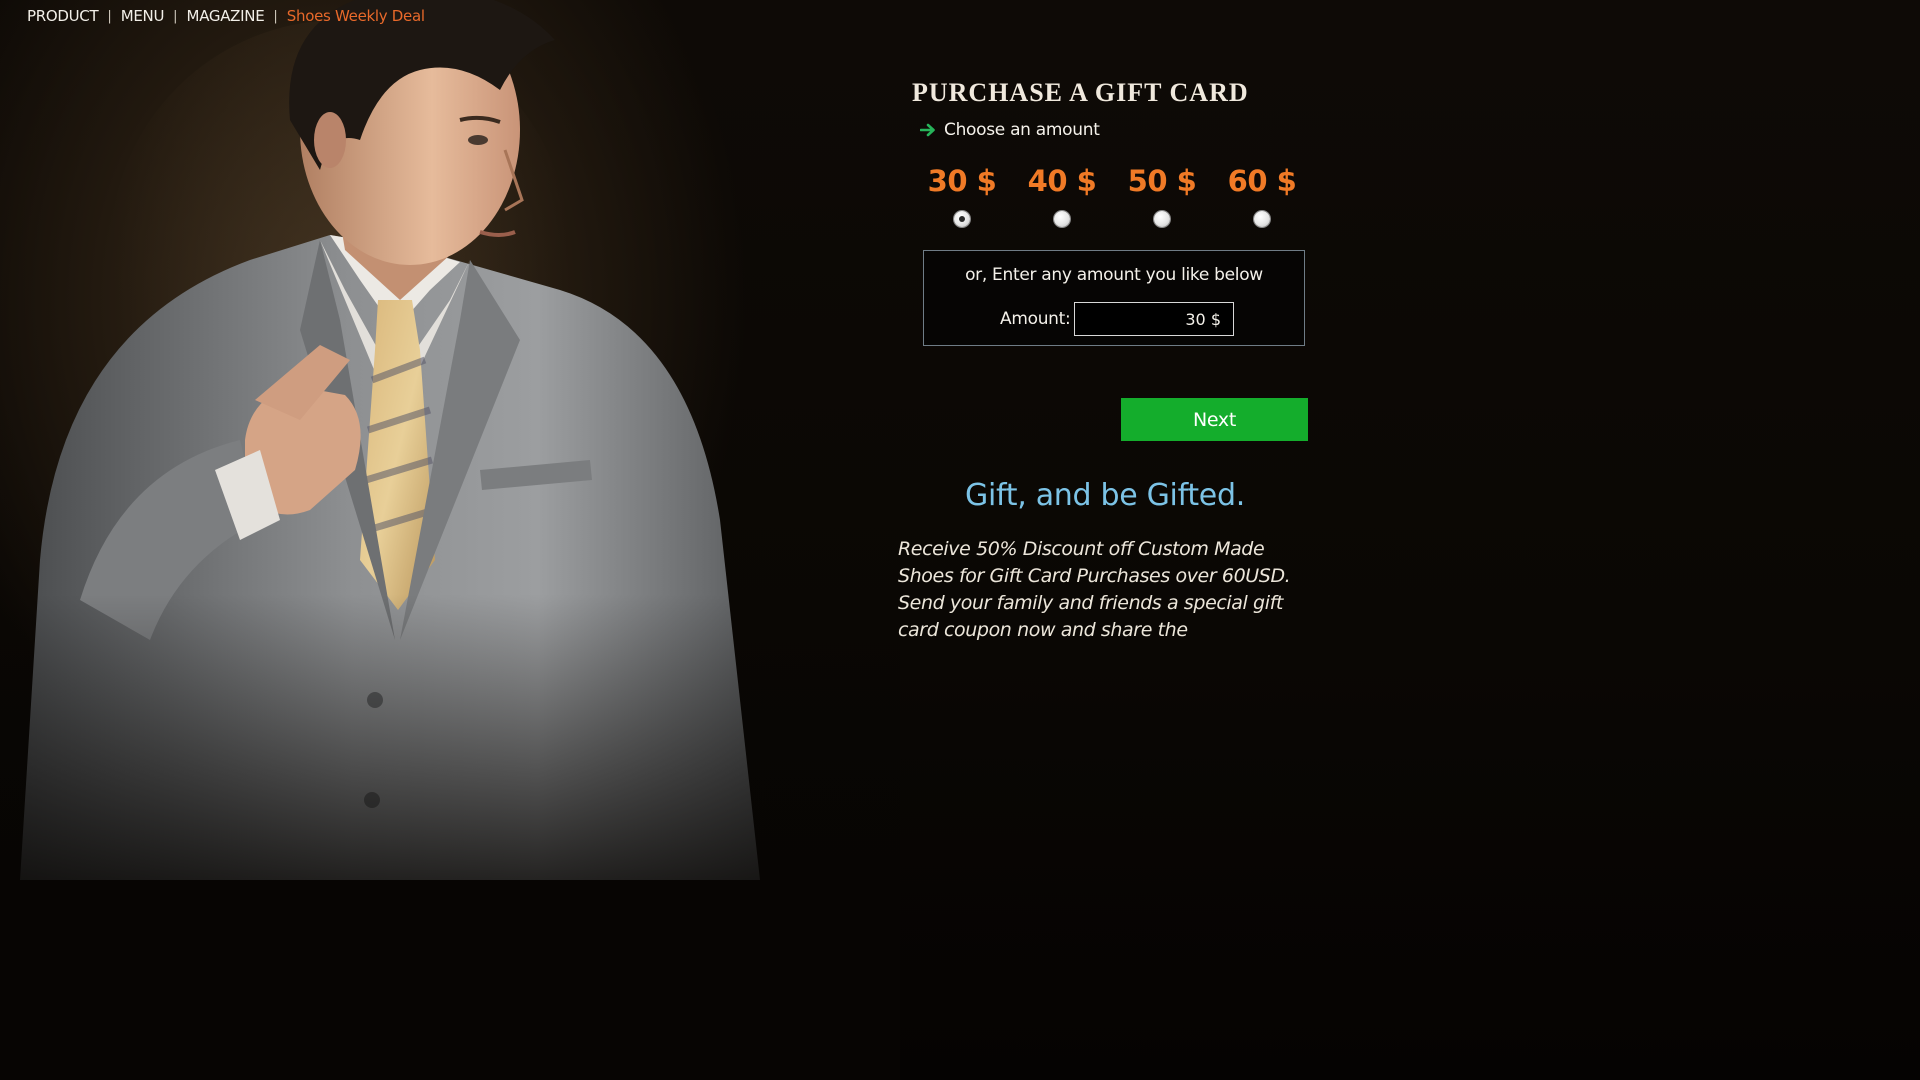 This screenshot has height=1080, width=1920. Describe the element at coordinates (356, 16) in the screenshot. I see `nav-shoes-weekly-deal: Shoes Weekly Deal` at that location.